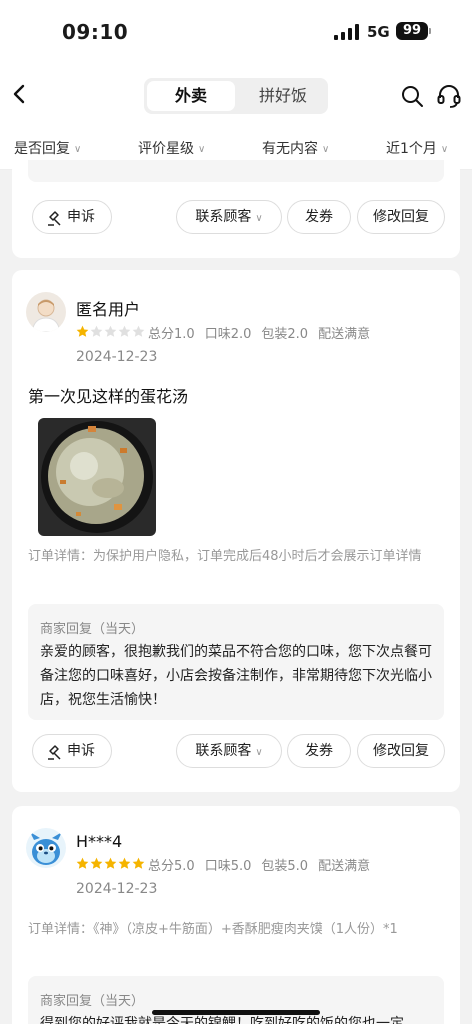 This screenshot has width=472, height=1024. Describe the element at coordinates (412, 31) in the screenshot. I see `battery-icon: 99` at that location.